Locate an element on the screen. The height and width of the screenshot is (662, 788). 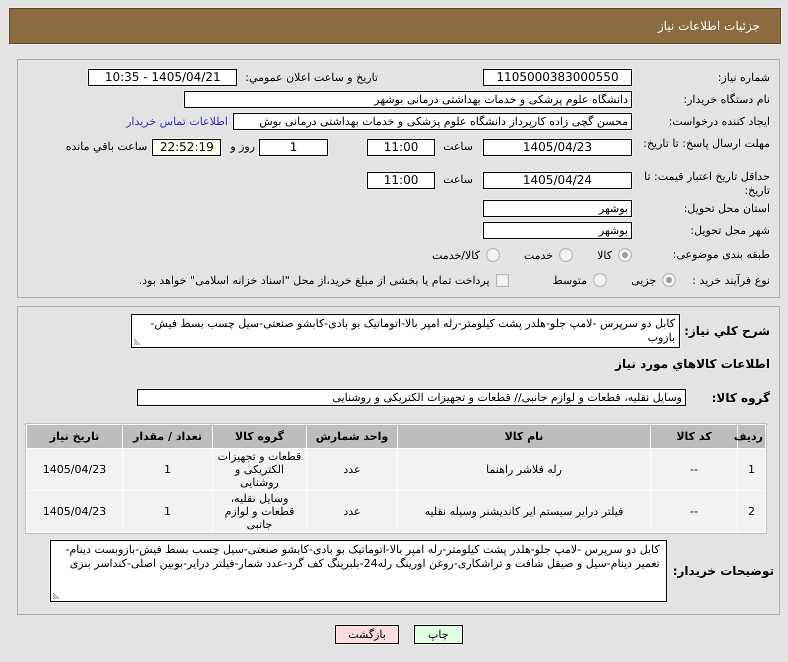
table-cell: فیلتر درایر سیستم ایر کاندیشنر وسیله نقلیه is located at coordinates (524, 511).